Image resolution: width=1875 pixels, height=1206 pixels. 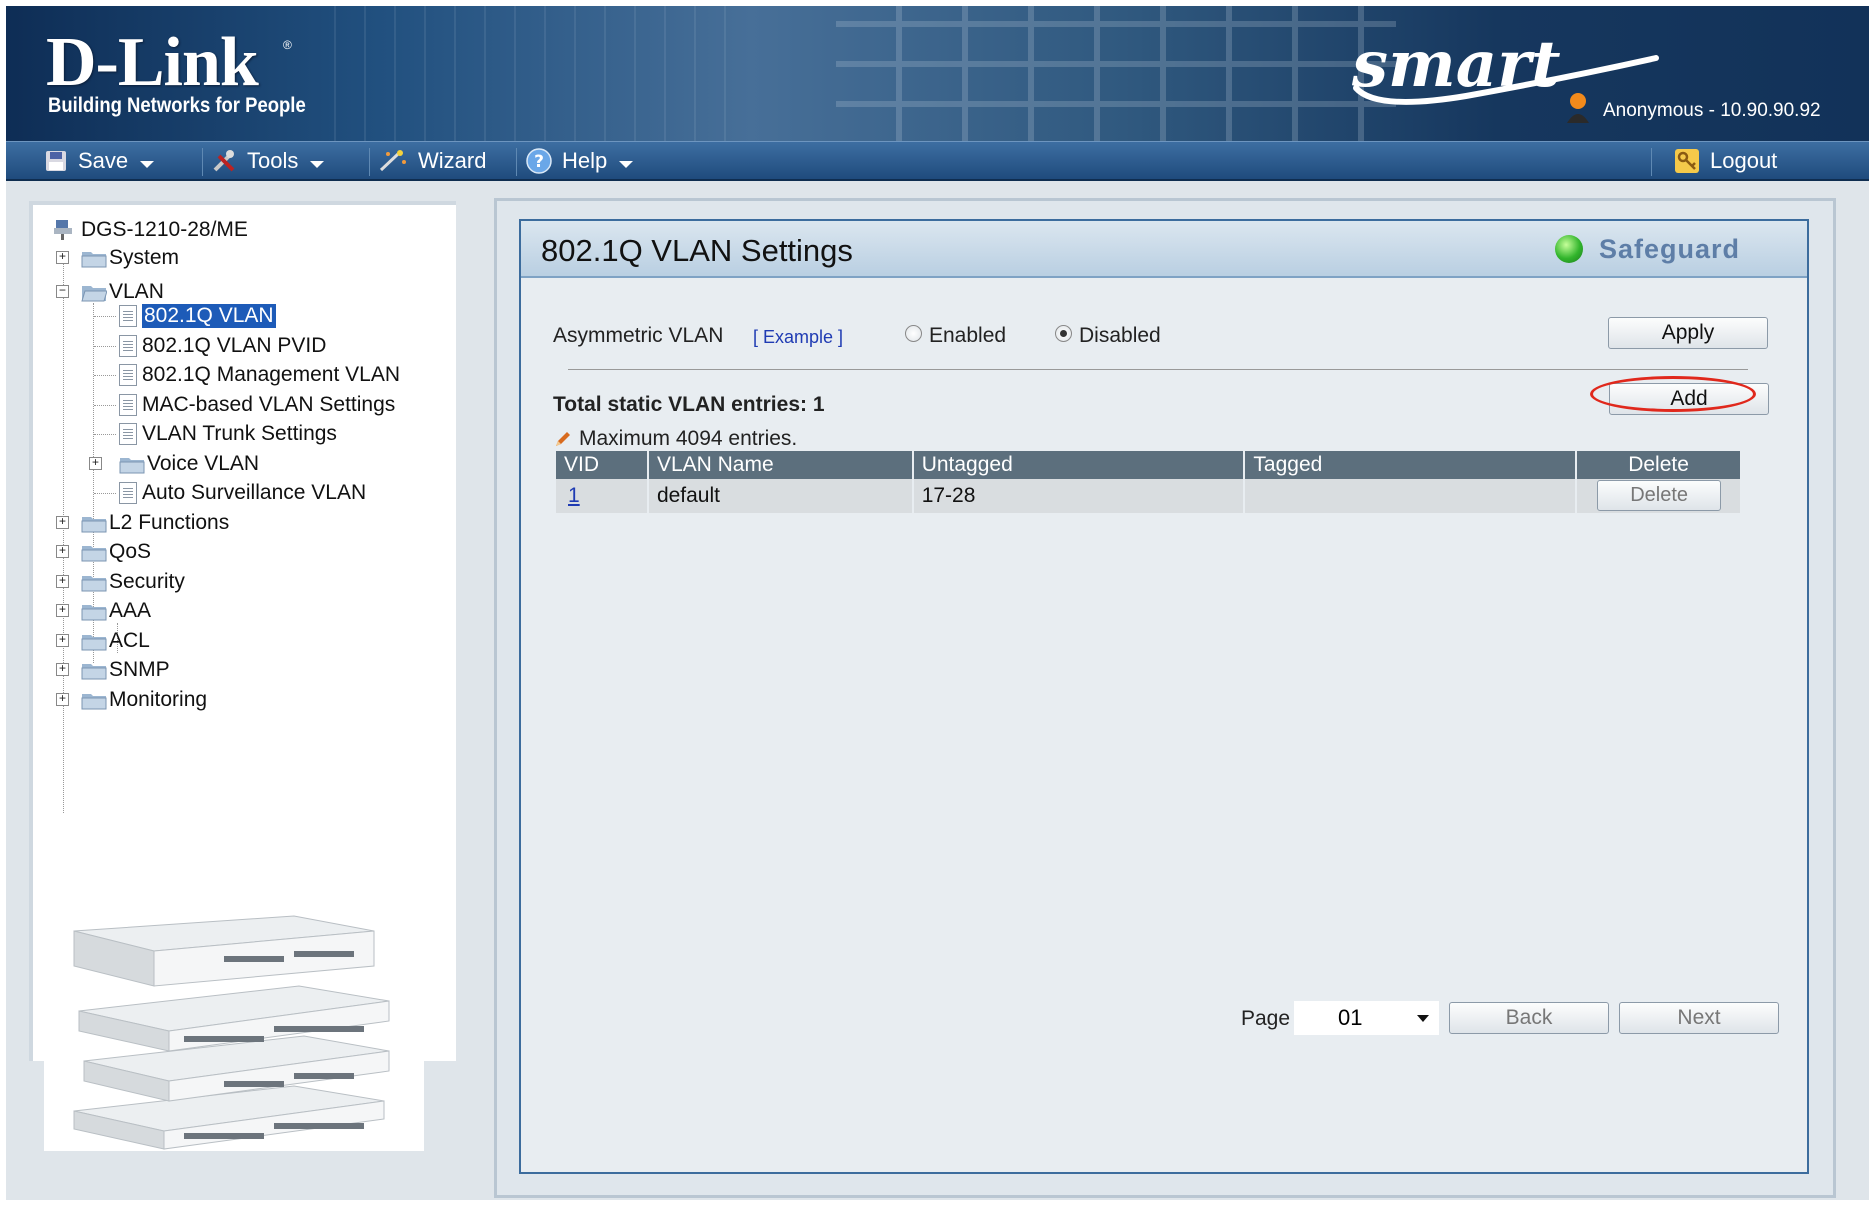 I want to click on page-label: Page, so click(x=1266, y=1018).